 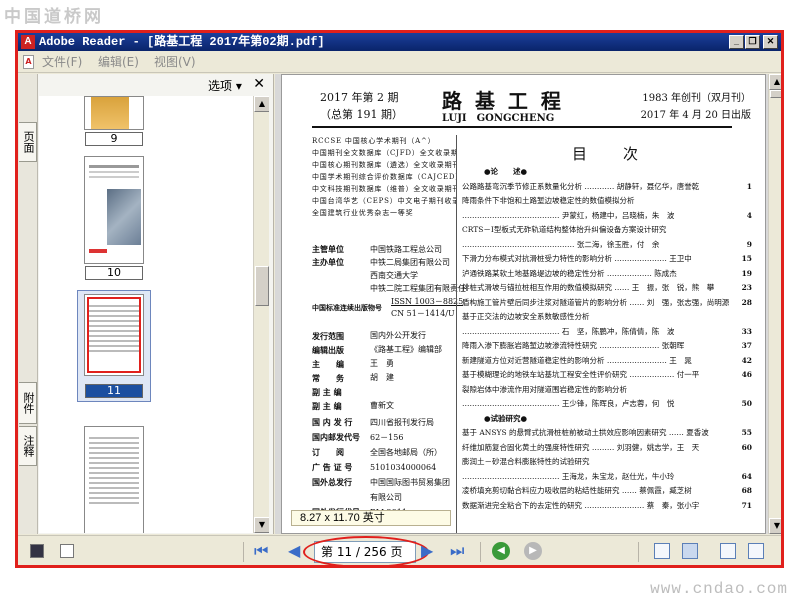 What do you see at coordinates (67, 551) in the screenshot?
I see `options-icon` at bounding box center [67, 551].